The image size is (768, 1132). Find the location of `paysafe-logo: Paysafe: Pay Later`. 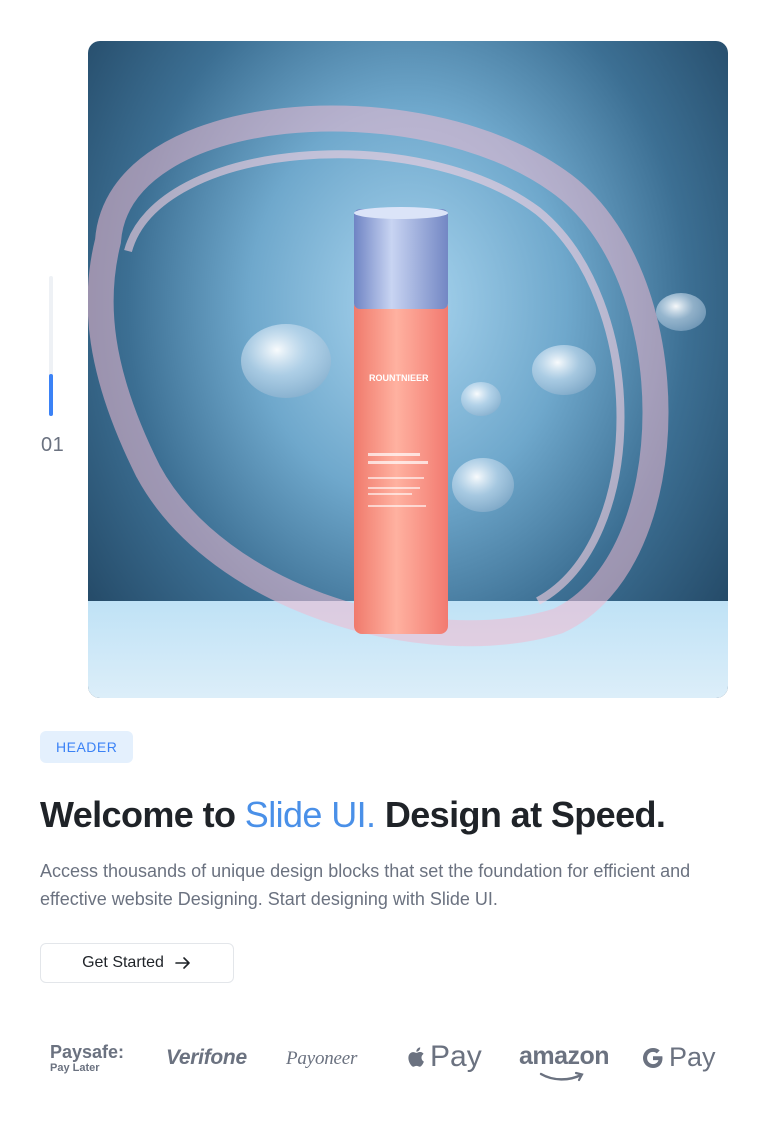

paysafe-logo: Paysafe: Pay Later is located at coordinates (87, 1058).